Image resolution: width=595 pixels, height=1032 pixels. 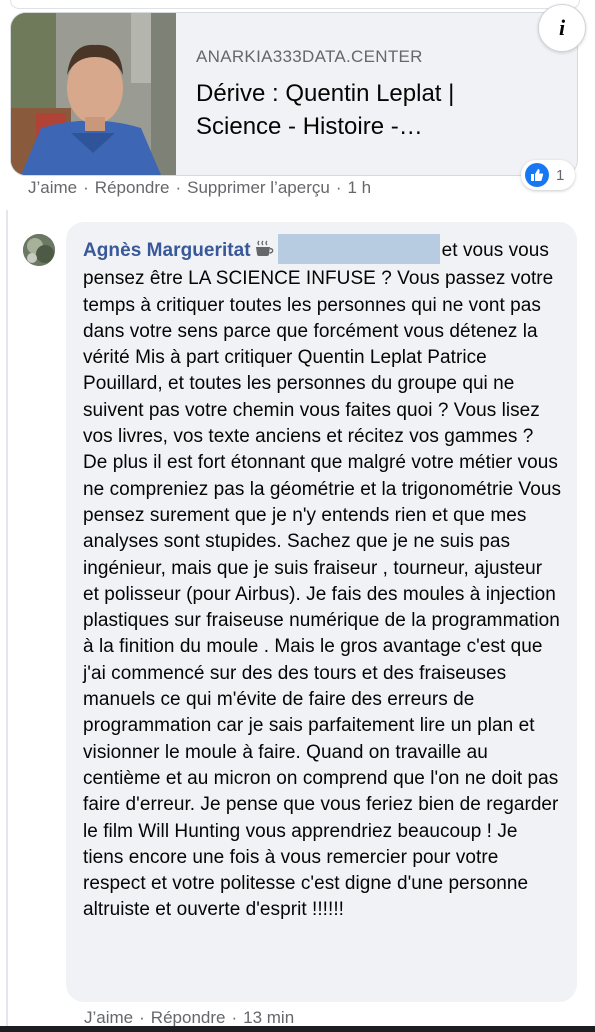 I want to click on link-title-line-1: Dérive : Quentin Leplat |, so click(x=325, y=93).